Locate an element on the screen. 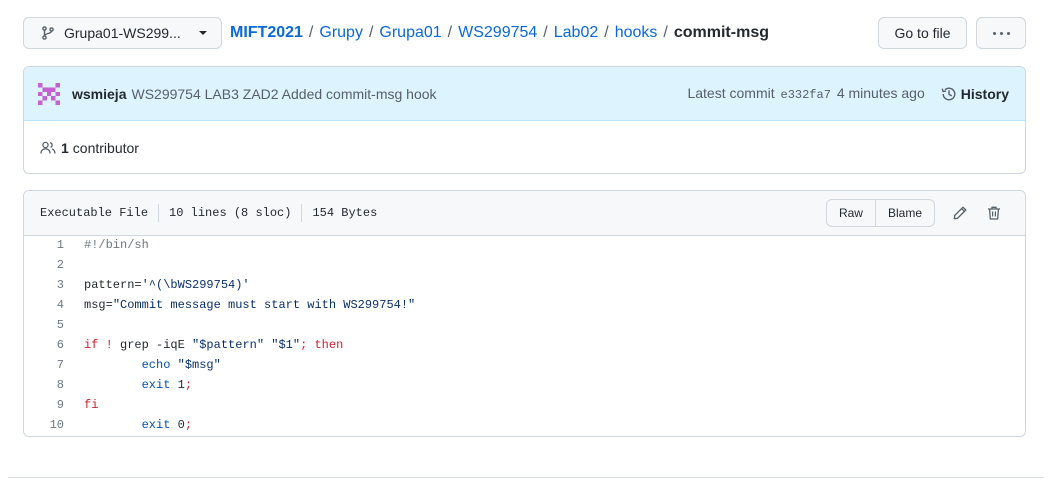 This screenshot has width=1060, height=504. latest-commit-info: Latest commit e332fa7 4 minutes ago is located at coordinates (805, 93).